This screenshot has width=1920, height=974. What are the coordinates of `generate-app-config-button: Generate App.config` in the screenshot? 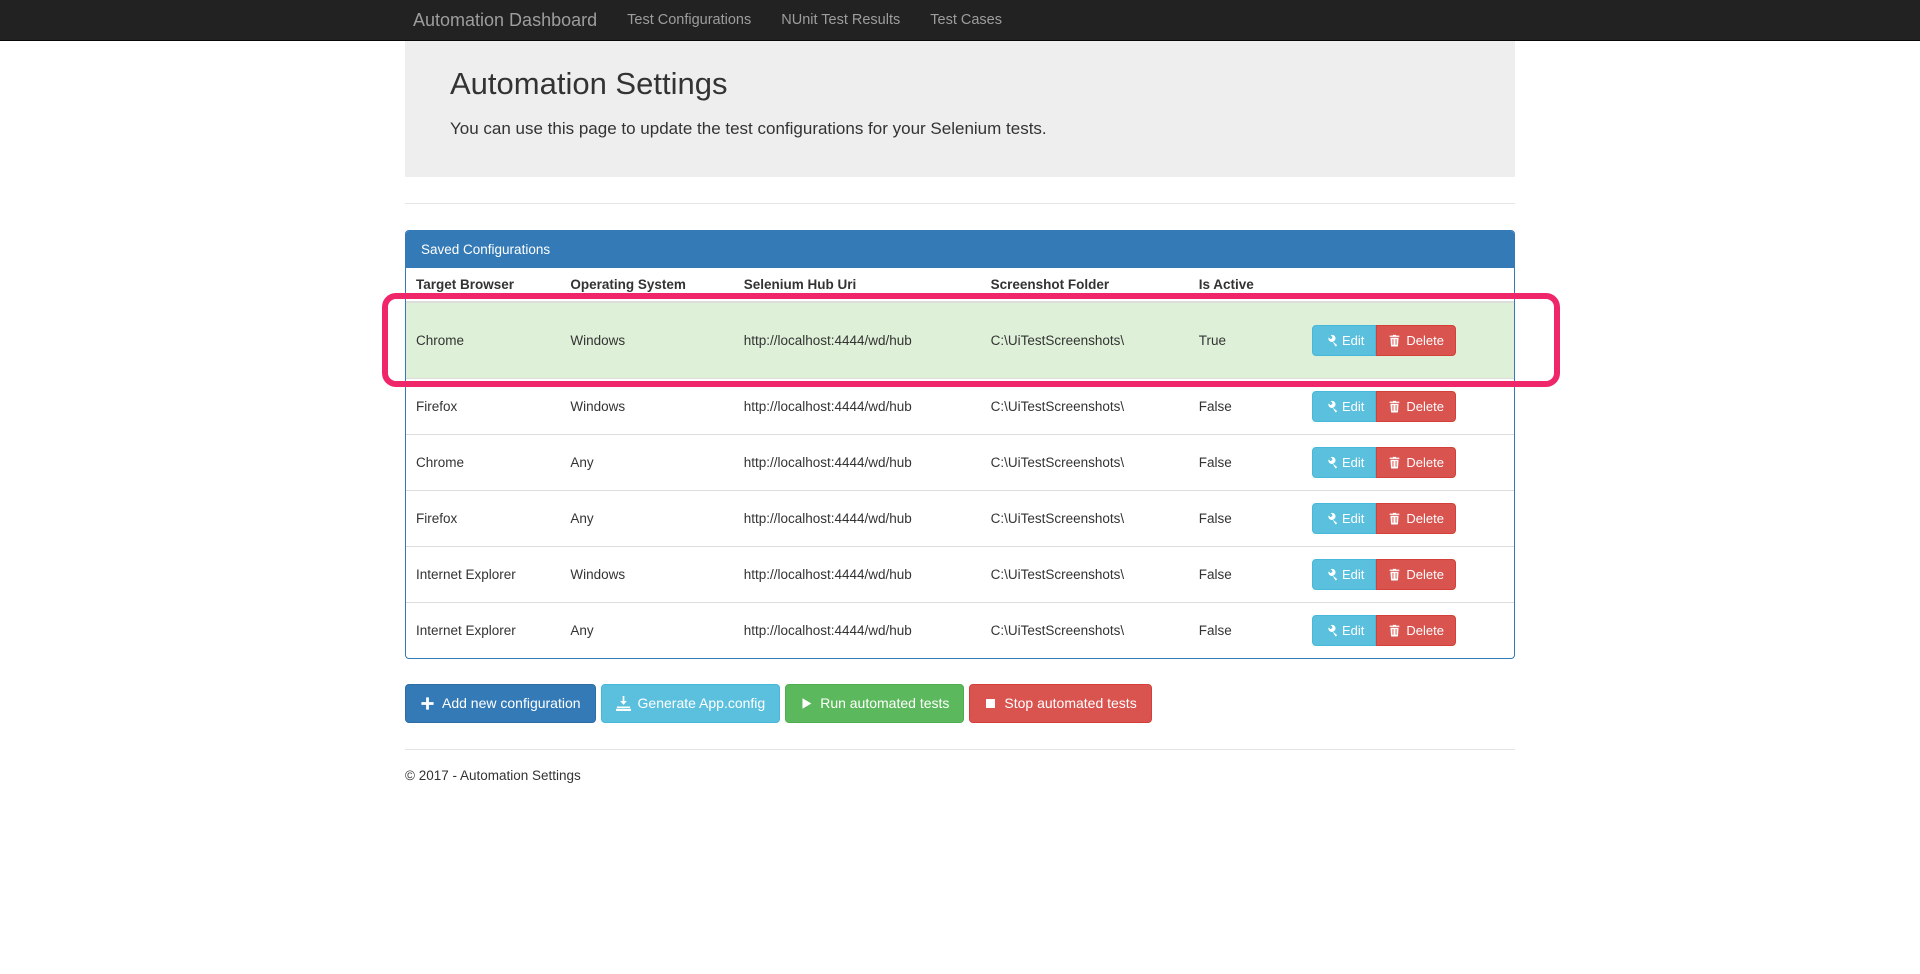 It's located at (690, 703).